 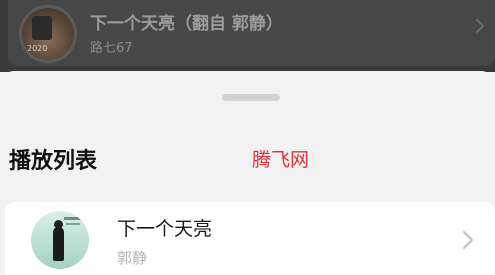 What do you see at coordinates (186, 24) in the screenshot?
I see `now-playing-title: 下一个天亮（翻自 郭静）` at bounding box center [186, 24].